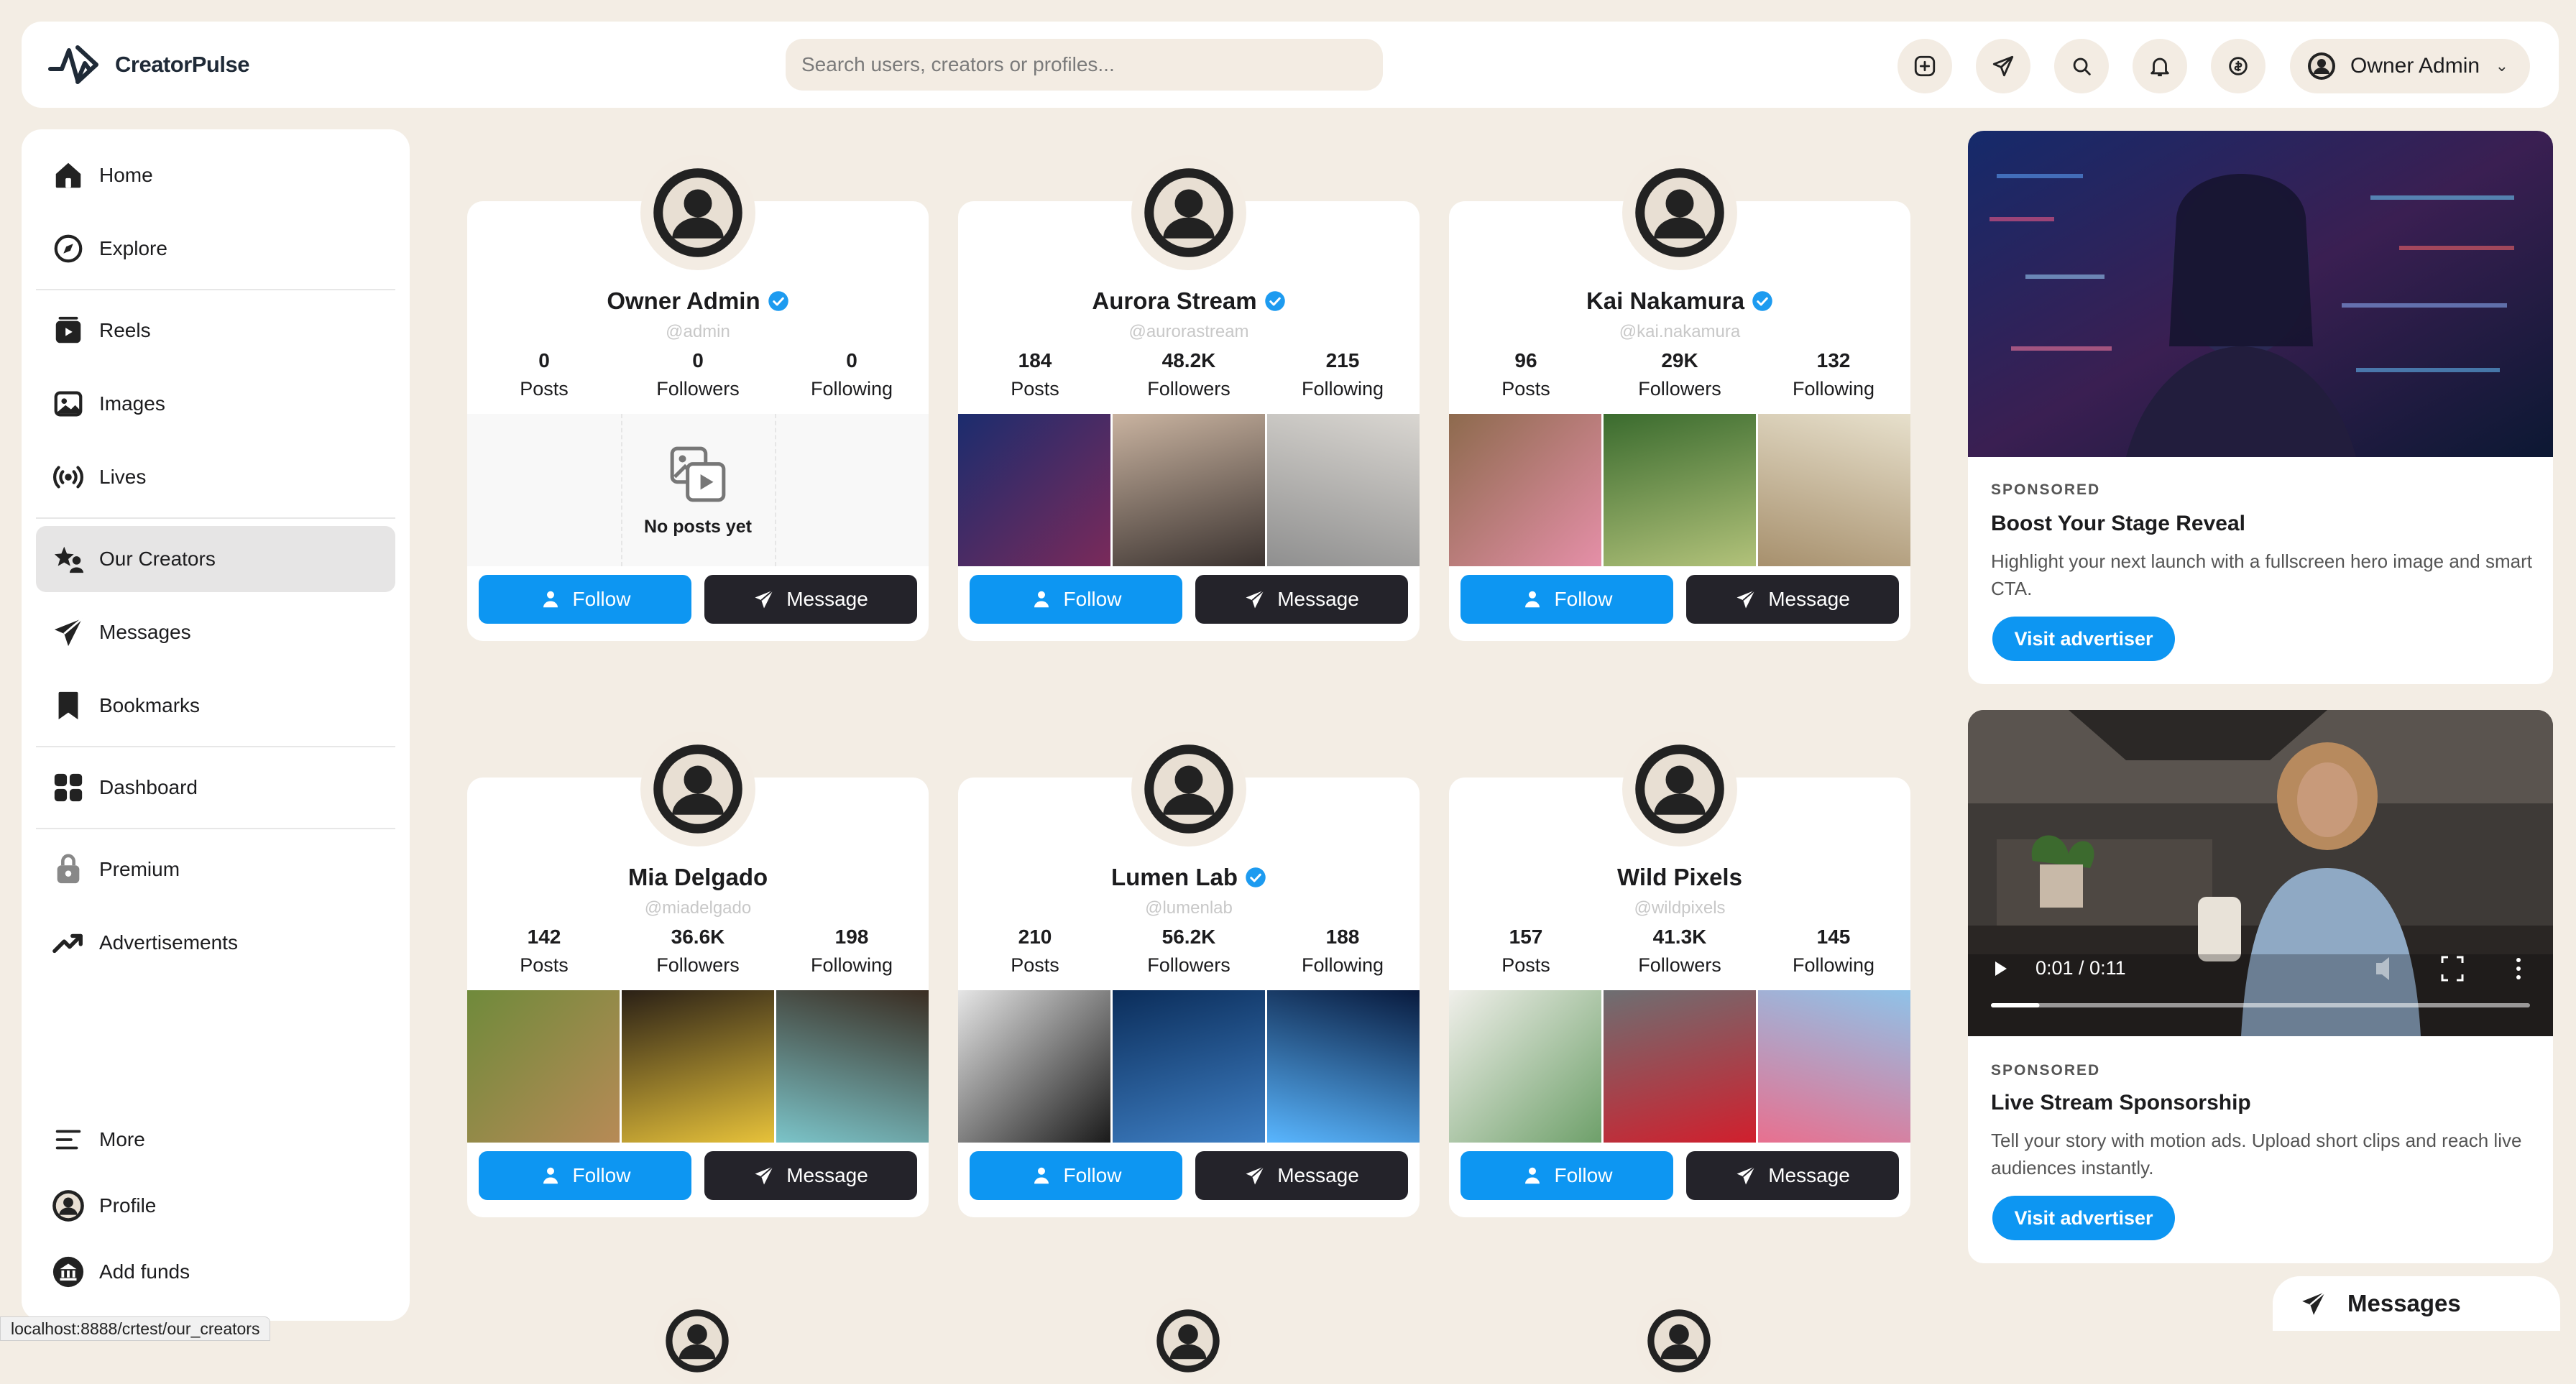  Describe the element at coordinates (215, 706) in the screenshot. I see `sidebar-item-bookmarks: Bookmarks` at that location.